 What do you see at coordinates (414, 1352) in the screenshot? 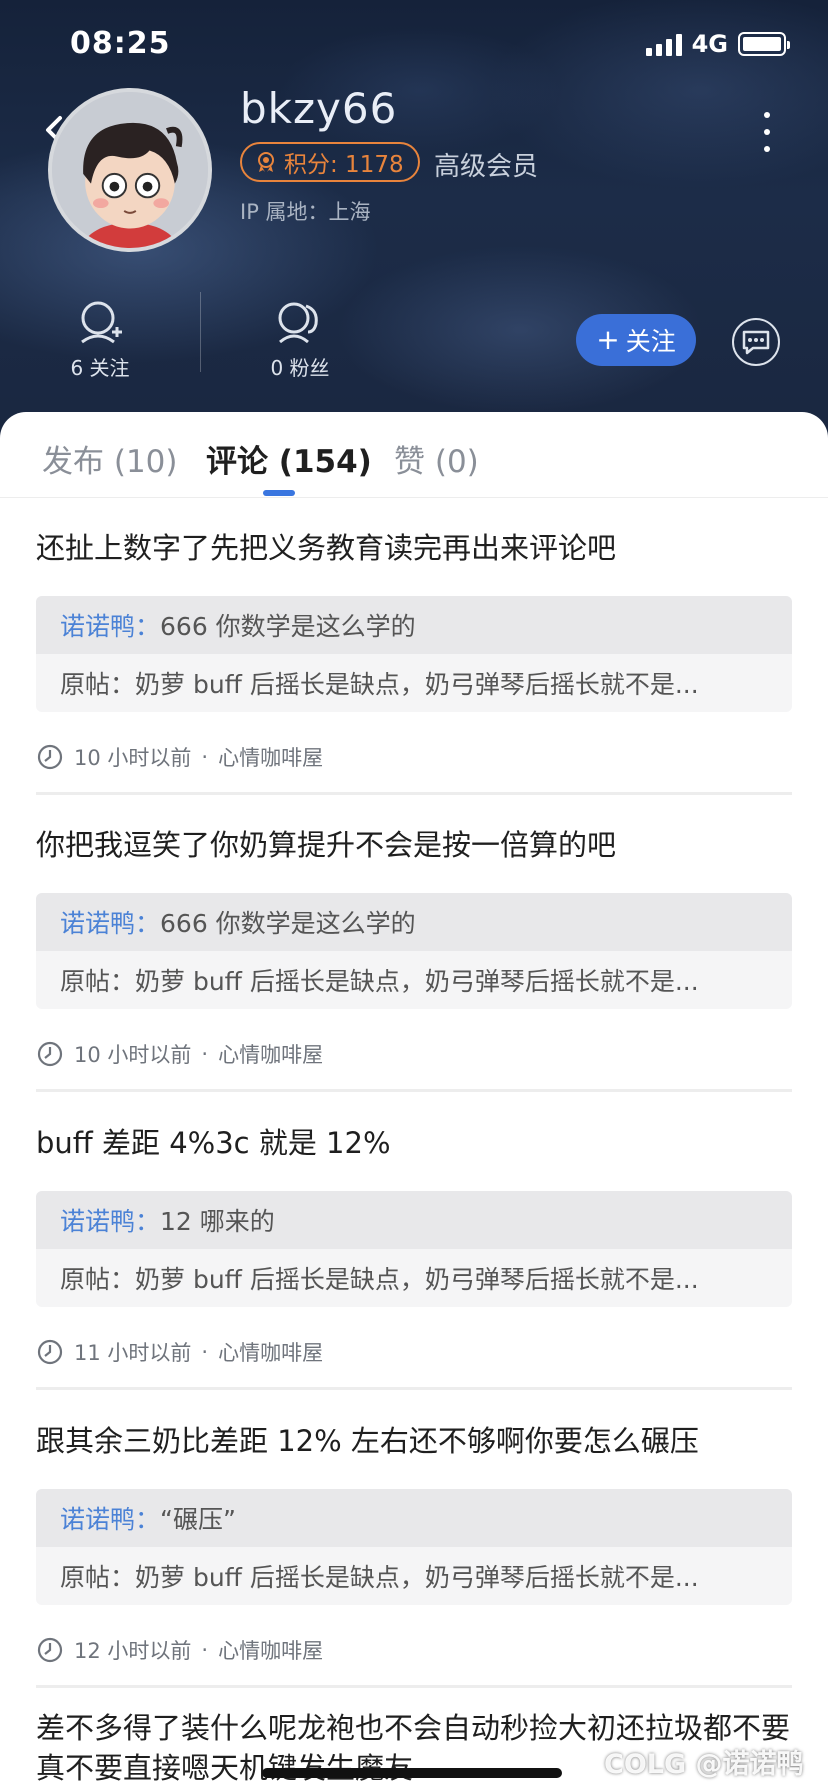
I see `comment-meta: 11 小时以前 · 心情咖啡屋` at bounding box center [414, 1352].